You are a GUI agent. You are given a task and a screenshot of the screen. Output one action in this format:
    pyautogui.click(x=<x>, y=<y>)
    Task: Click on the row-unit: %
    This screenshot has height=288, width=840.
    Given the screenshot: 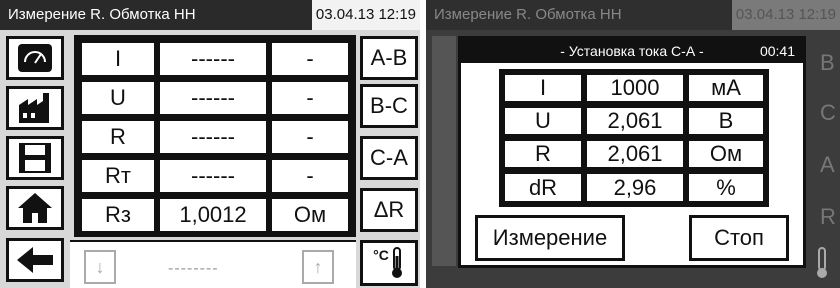 What is the action you would take?
    pyautogui.click(x=726, y=187)
    